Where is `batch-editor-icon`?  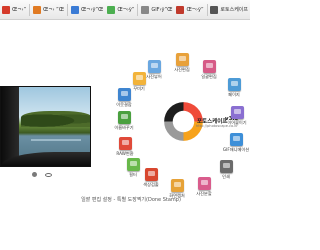
batch-editor-icon is located at coordinates (209, 66).